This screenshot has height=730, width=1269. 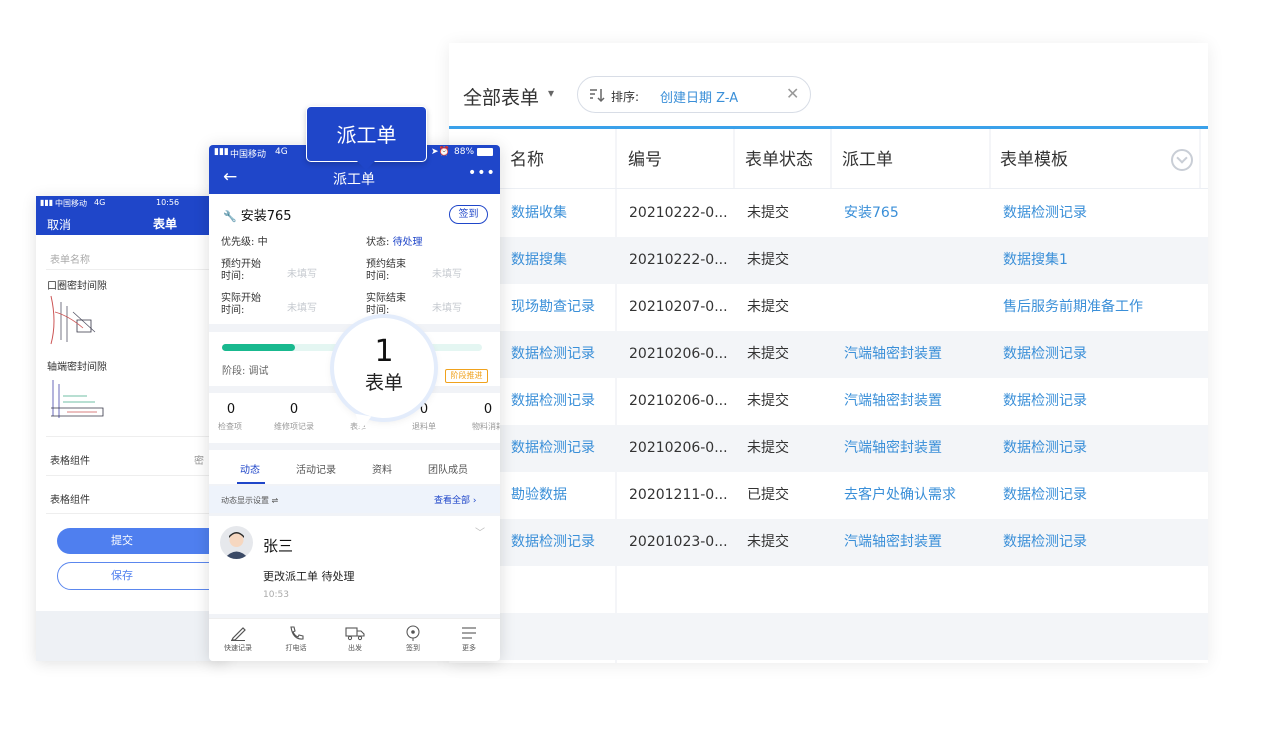 I want to click on back-arrow-icon: ←, so click(x=230, y=177).